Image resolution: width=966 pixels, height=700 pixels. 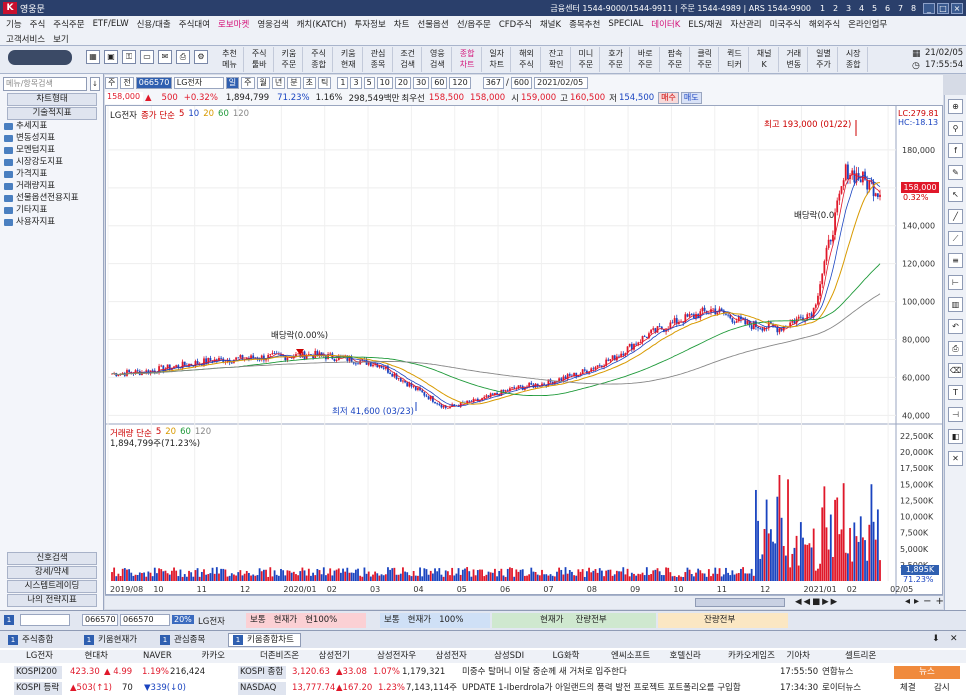 What do you see at coordinates (248, 83) in the screenshot?
I see `period-button: 주` at bounding box center [248, 83].